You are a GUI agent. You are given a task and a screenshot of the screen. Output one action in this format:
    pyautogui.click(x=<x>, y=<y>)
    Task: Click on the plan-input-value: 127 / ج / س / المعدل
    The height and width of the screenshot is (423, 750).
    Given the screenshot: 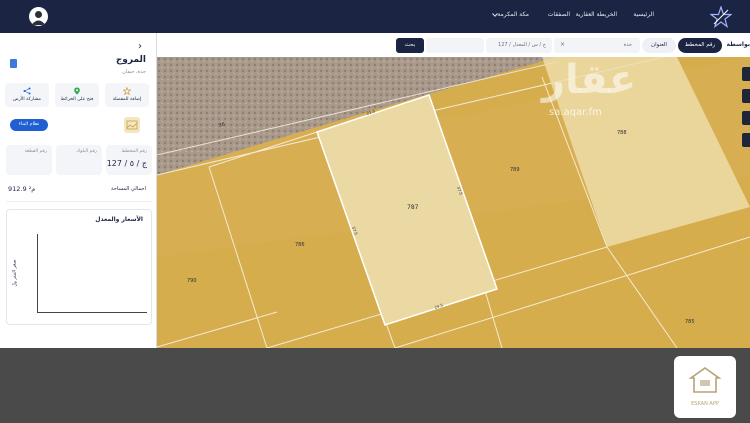 What is the action you would take?
    pyautogui.click(x=522, y=45)
    